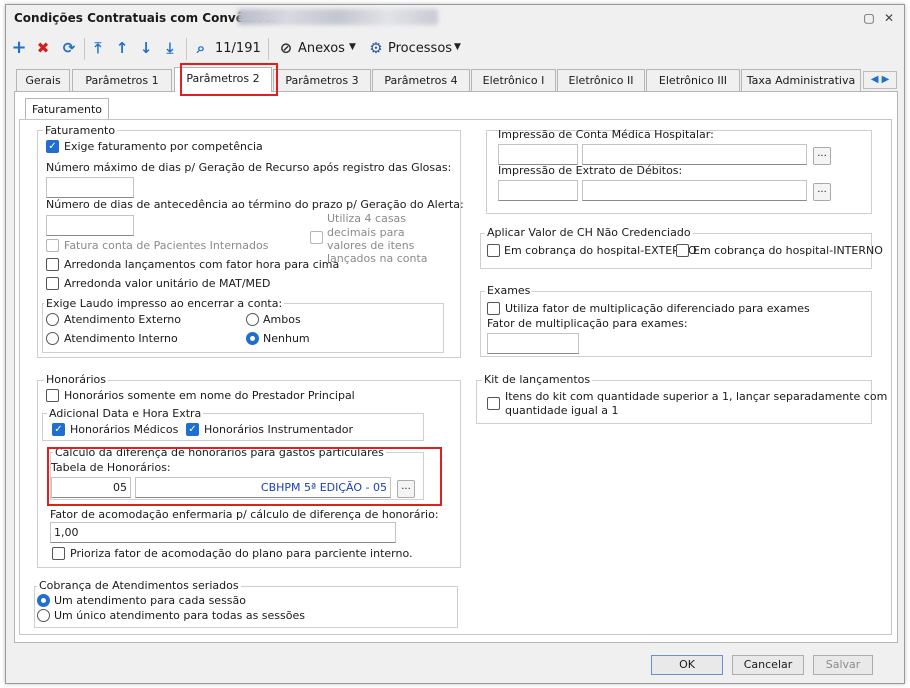 This screenshot has width=910, height=688. What do you see at coordinates (98, 48) in the screenshot?
I see `first-record-icon: ⤒` at bounding box center [98, 48].